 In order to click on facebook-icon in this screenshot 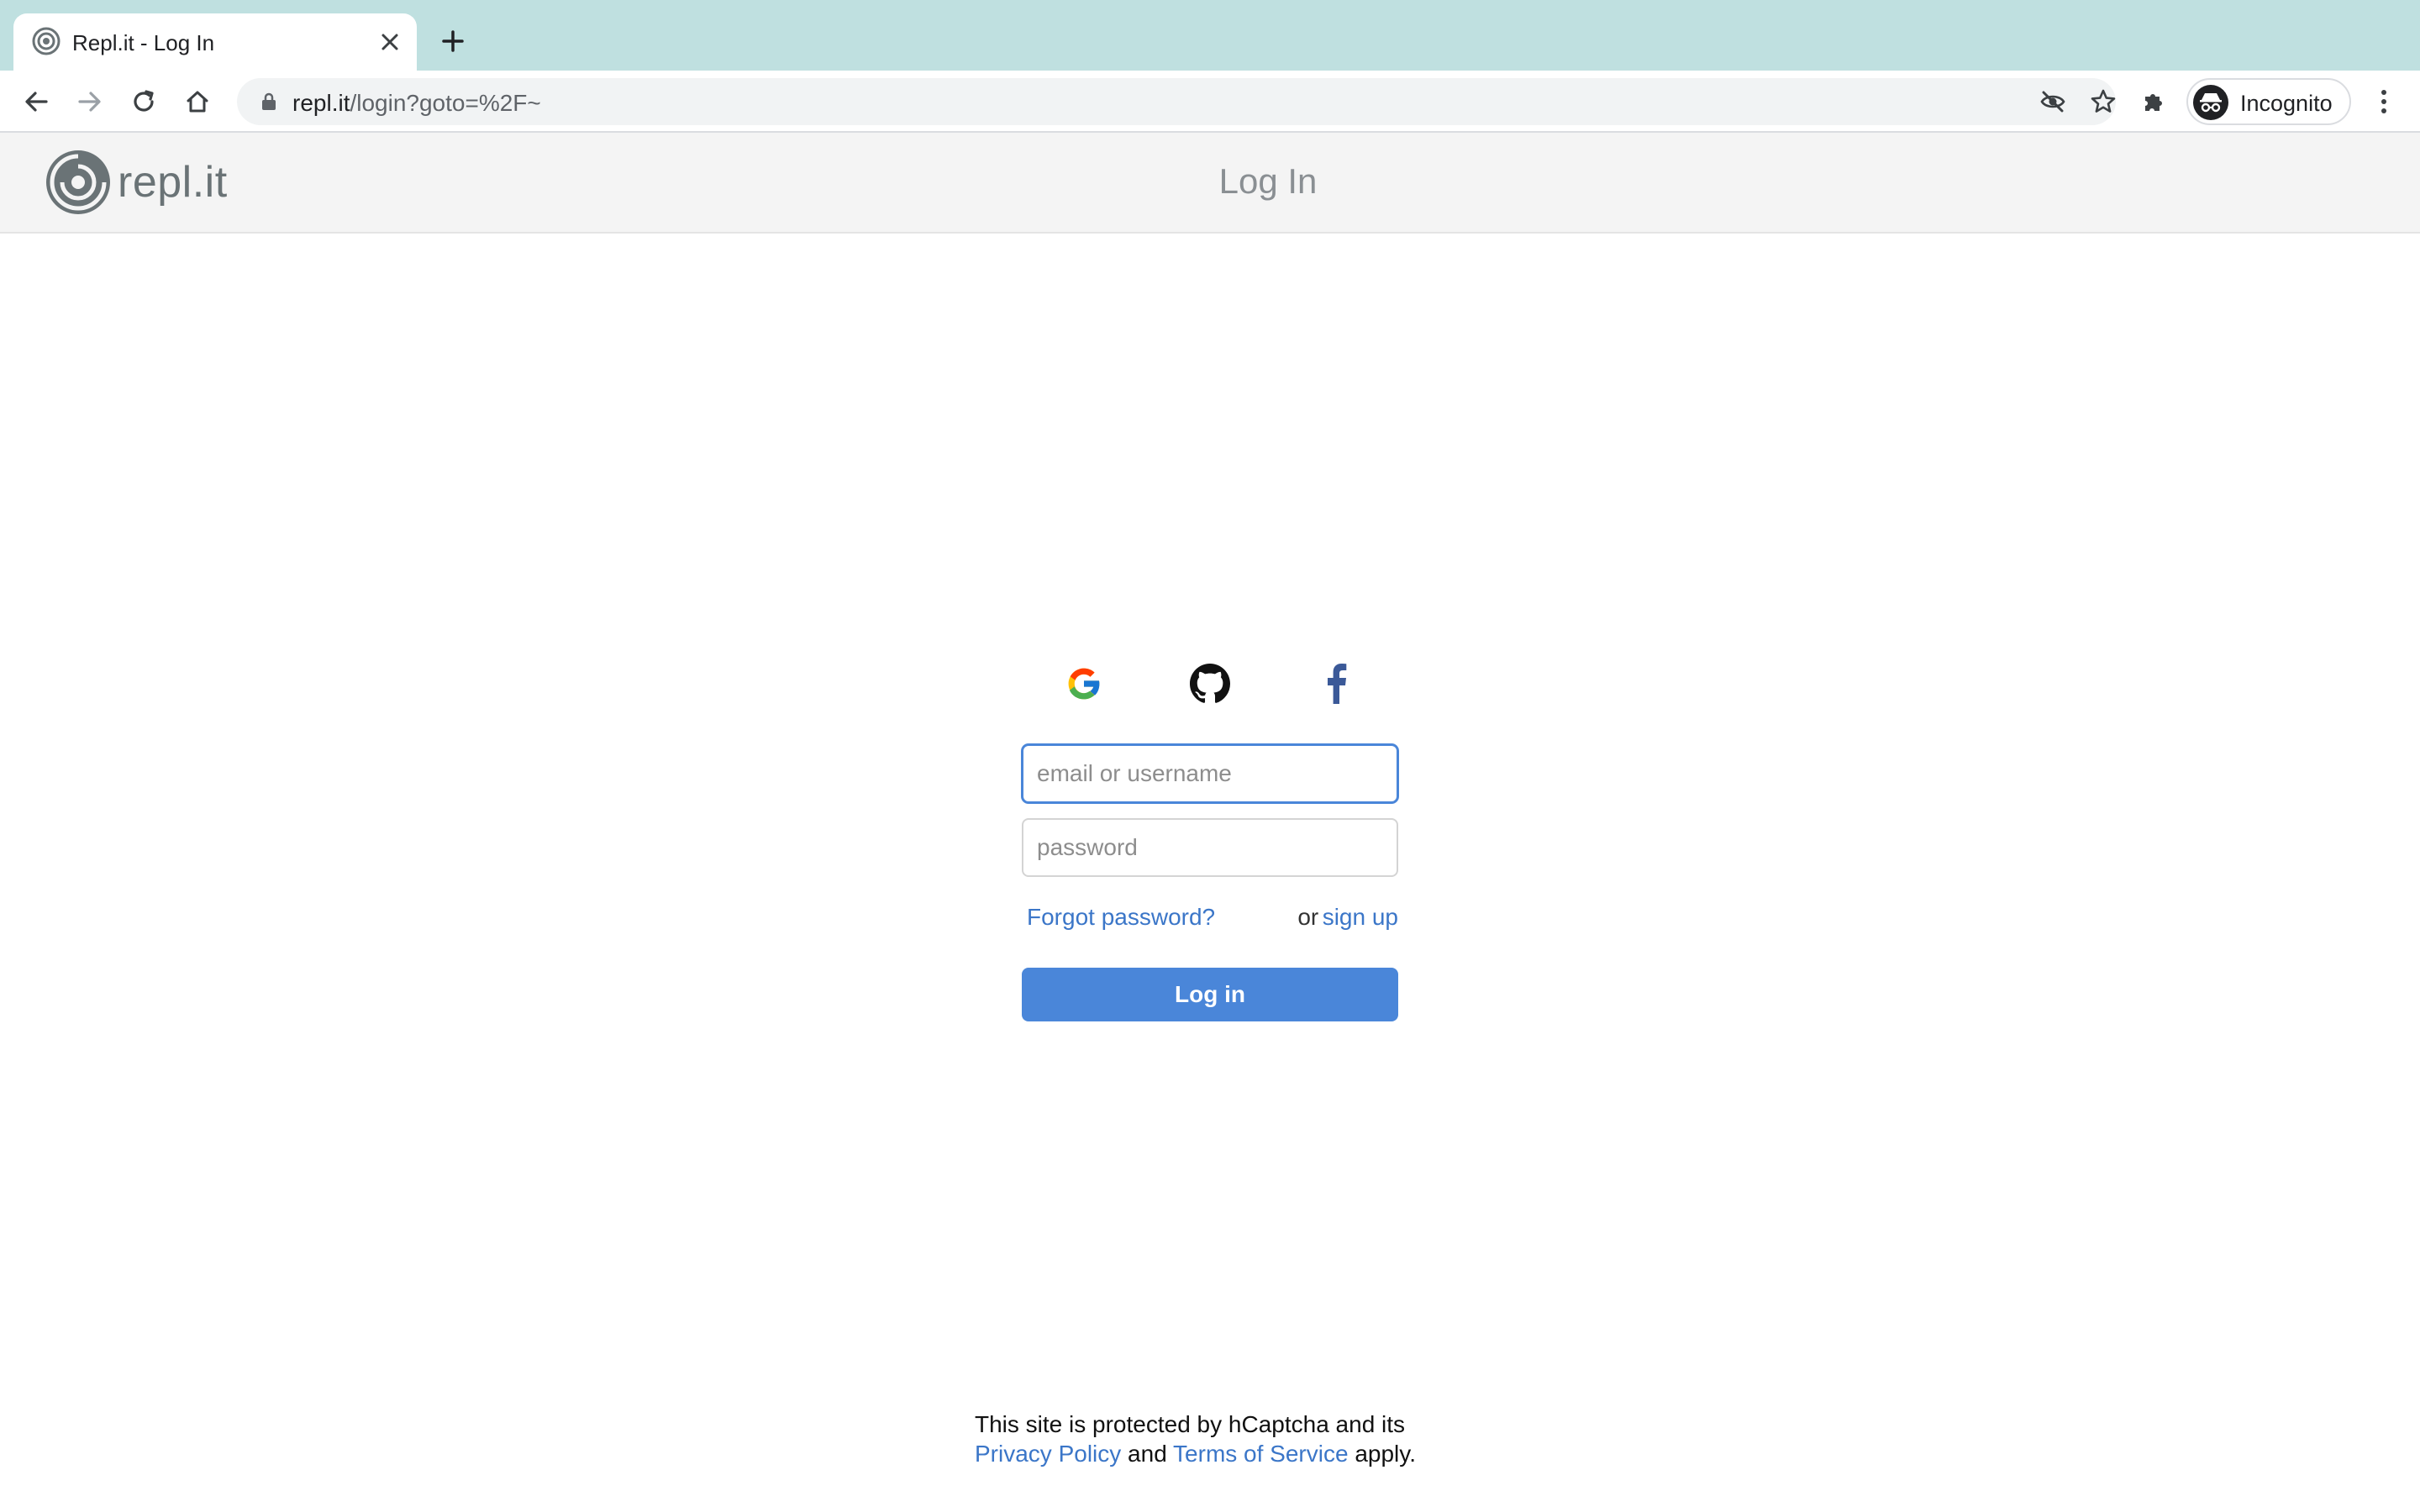, I will do `click(1336, 684)`.